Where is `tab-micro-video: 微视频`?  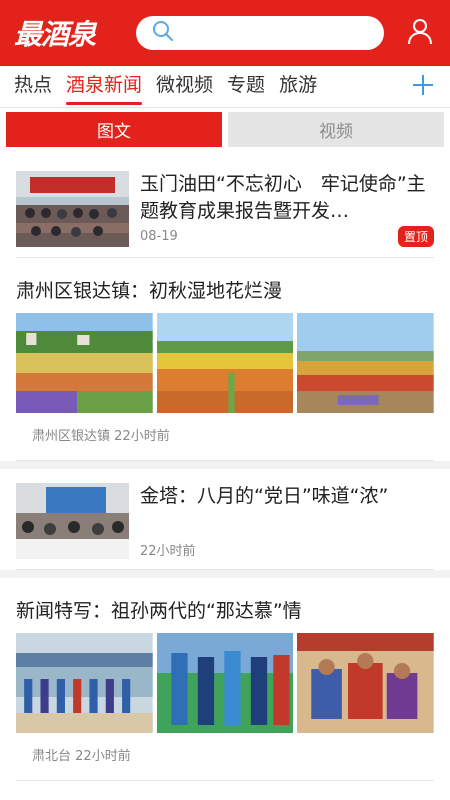 tab-micro-video: 微视频 is located at coordinates (184, 88).